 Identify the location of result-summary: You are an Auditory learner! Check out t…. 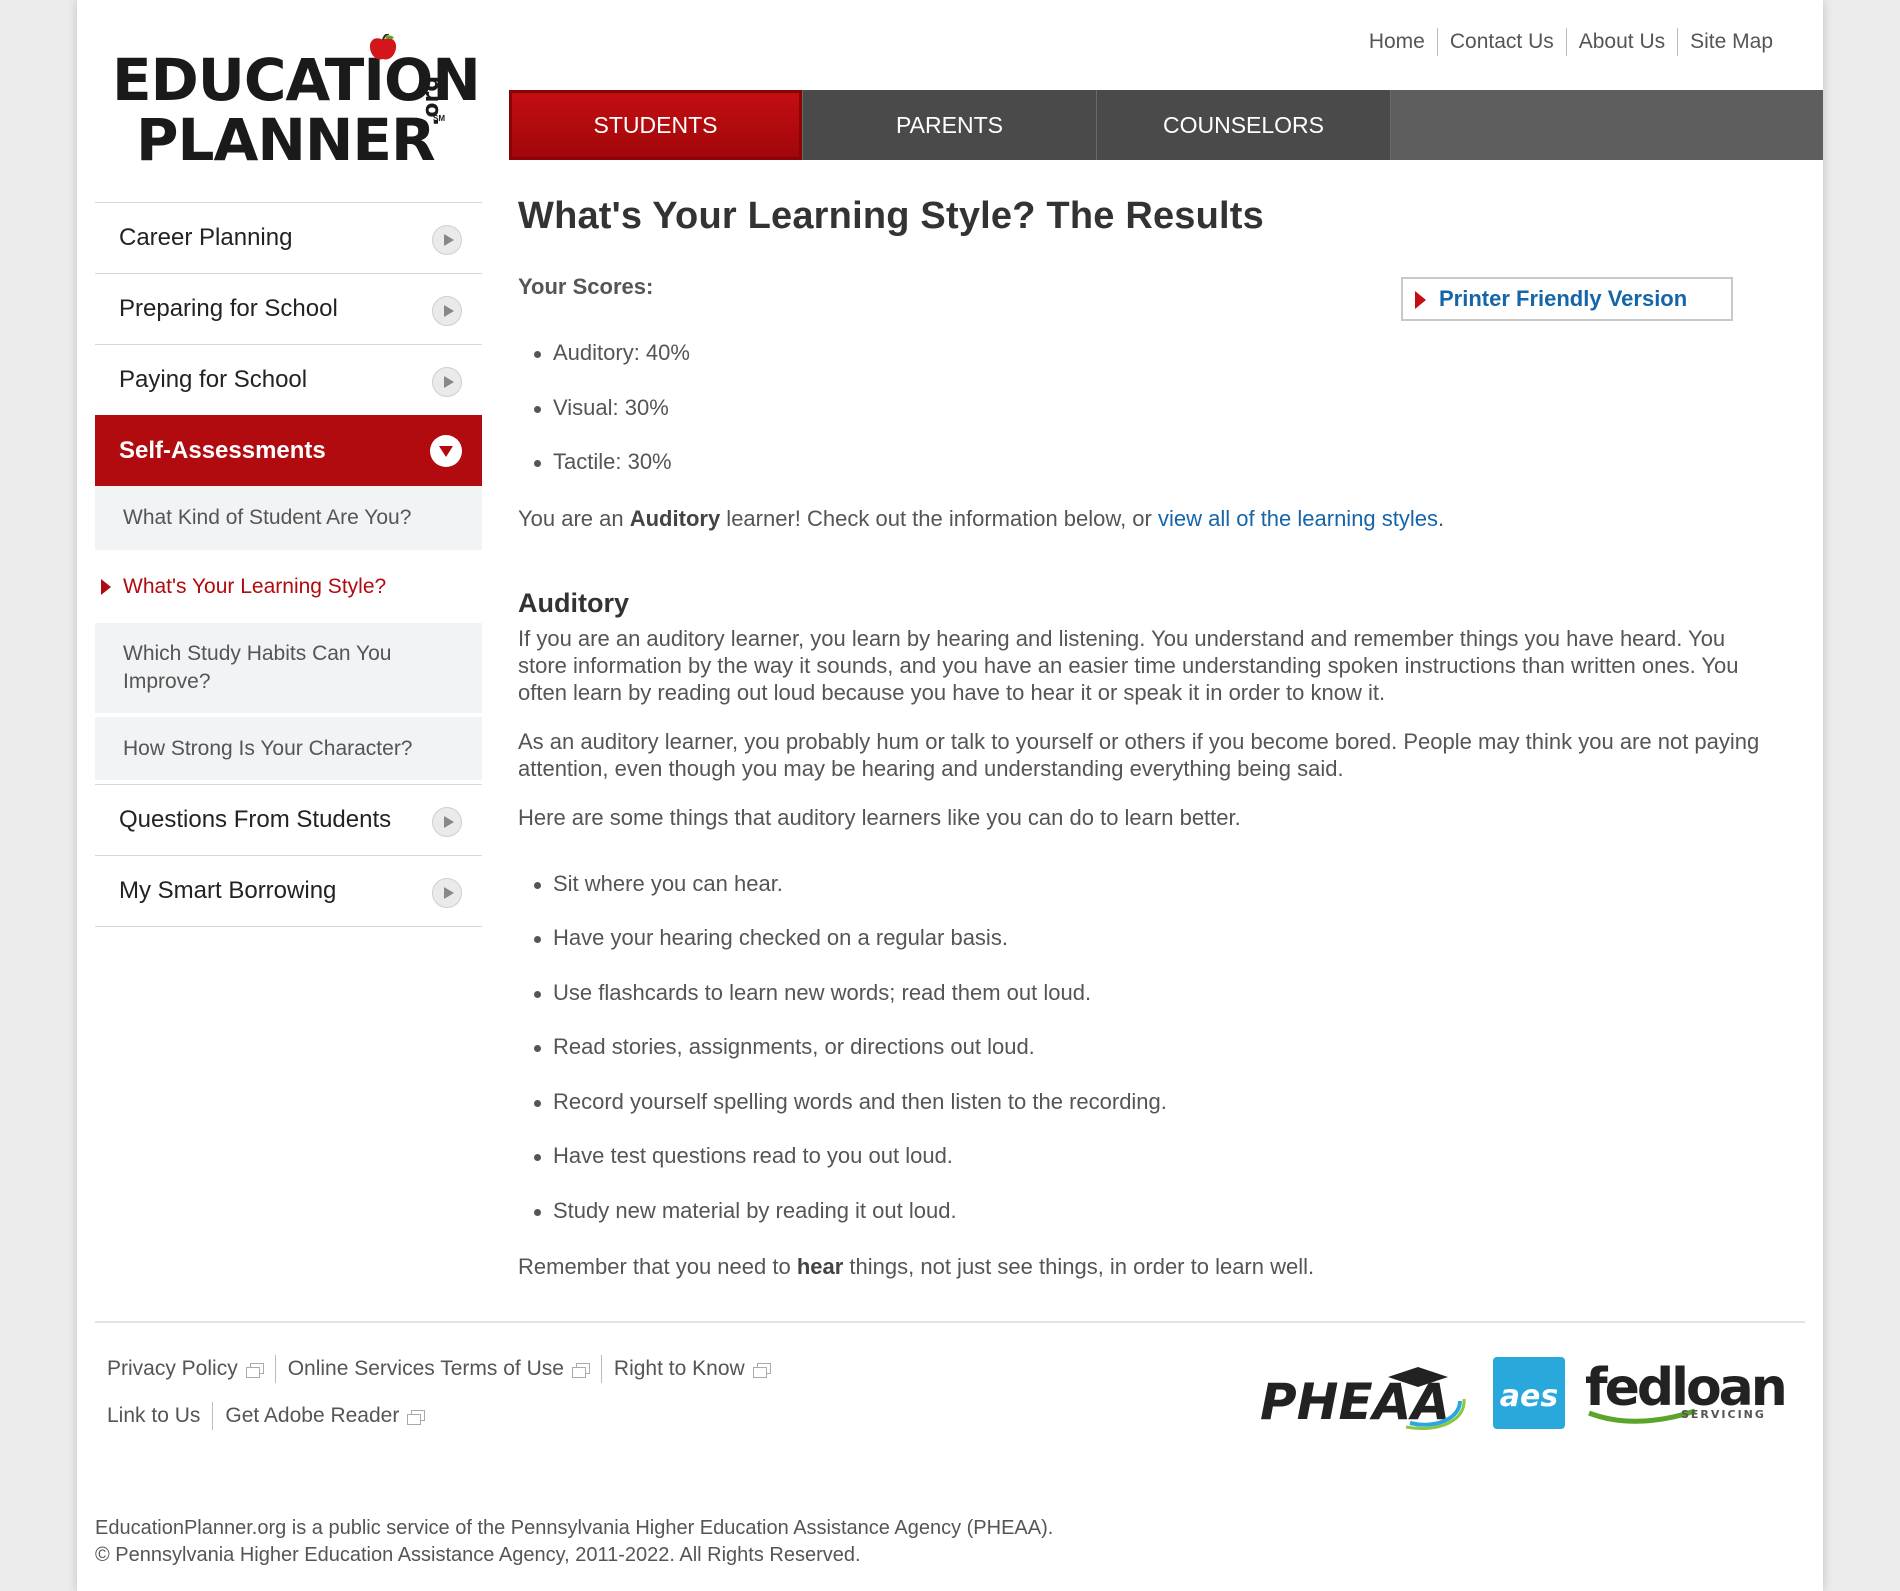
(1143, 518).